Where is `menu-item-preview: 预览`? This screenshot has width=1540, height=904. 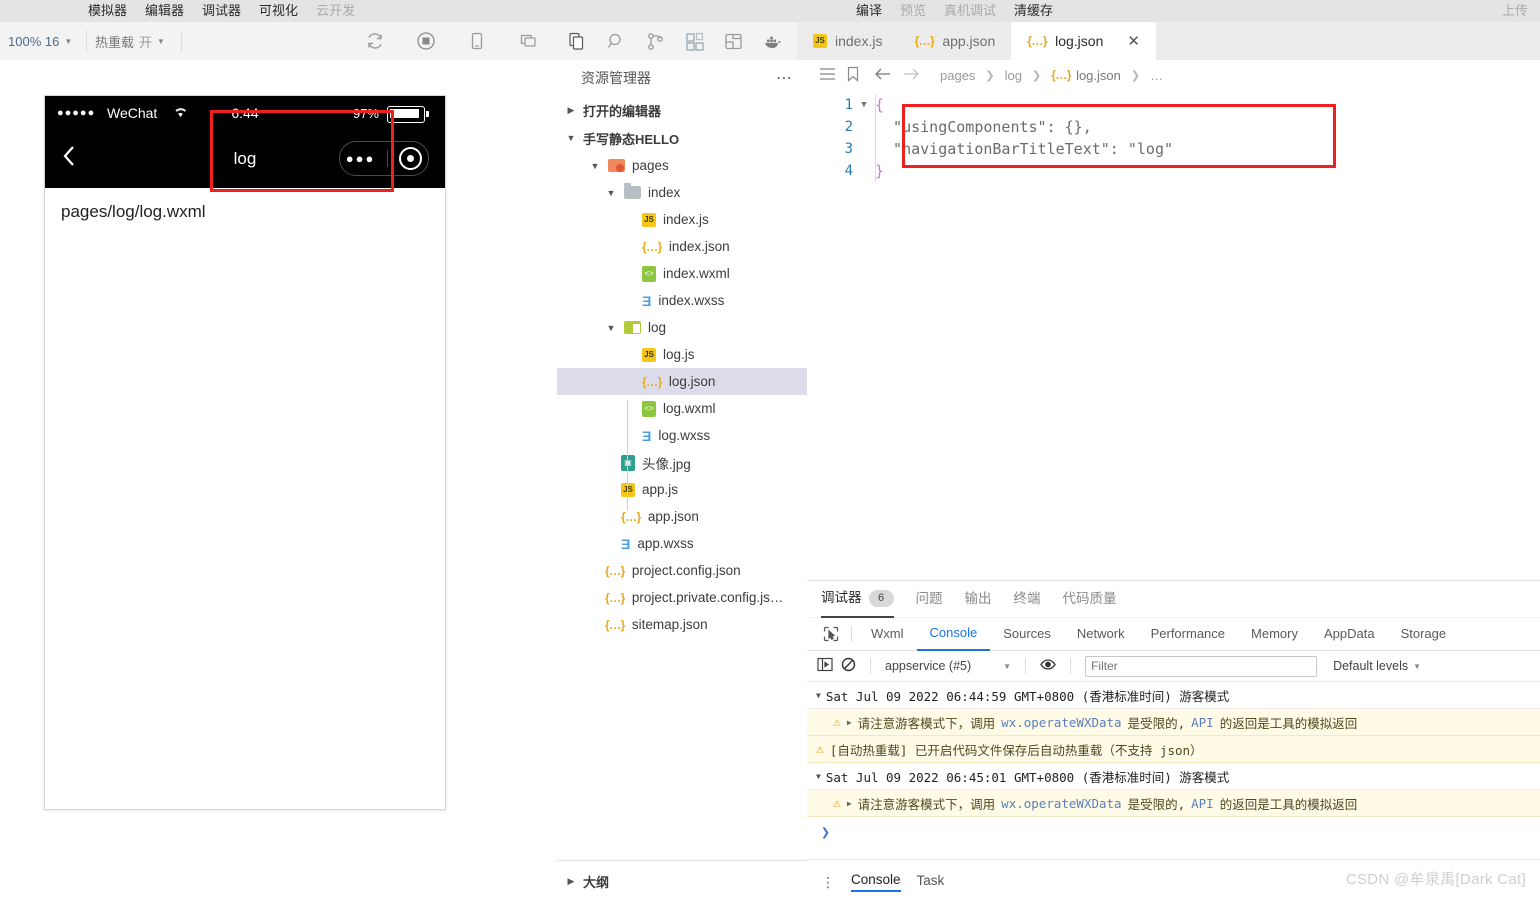
menu-item-preview: 预览 is located at coordinates (913, 11).